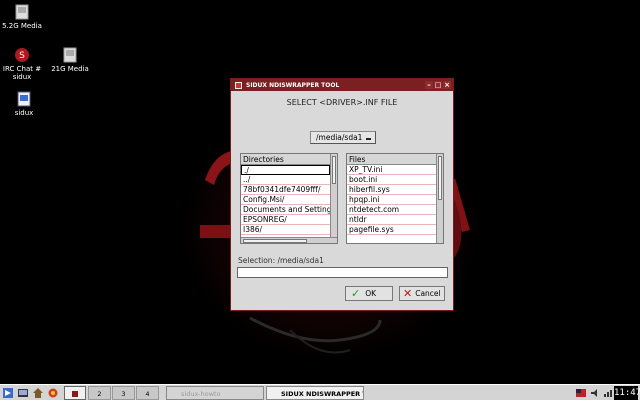 The height and width of the screenshot is (400, 640). Describe the element at coordinates (70, 69) in the screenshot. I see `desktop-icon-label: 21G Media` at that location.